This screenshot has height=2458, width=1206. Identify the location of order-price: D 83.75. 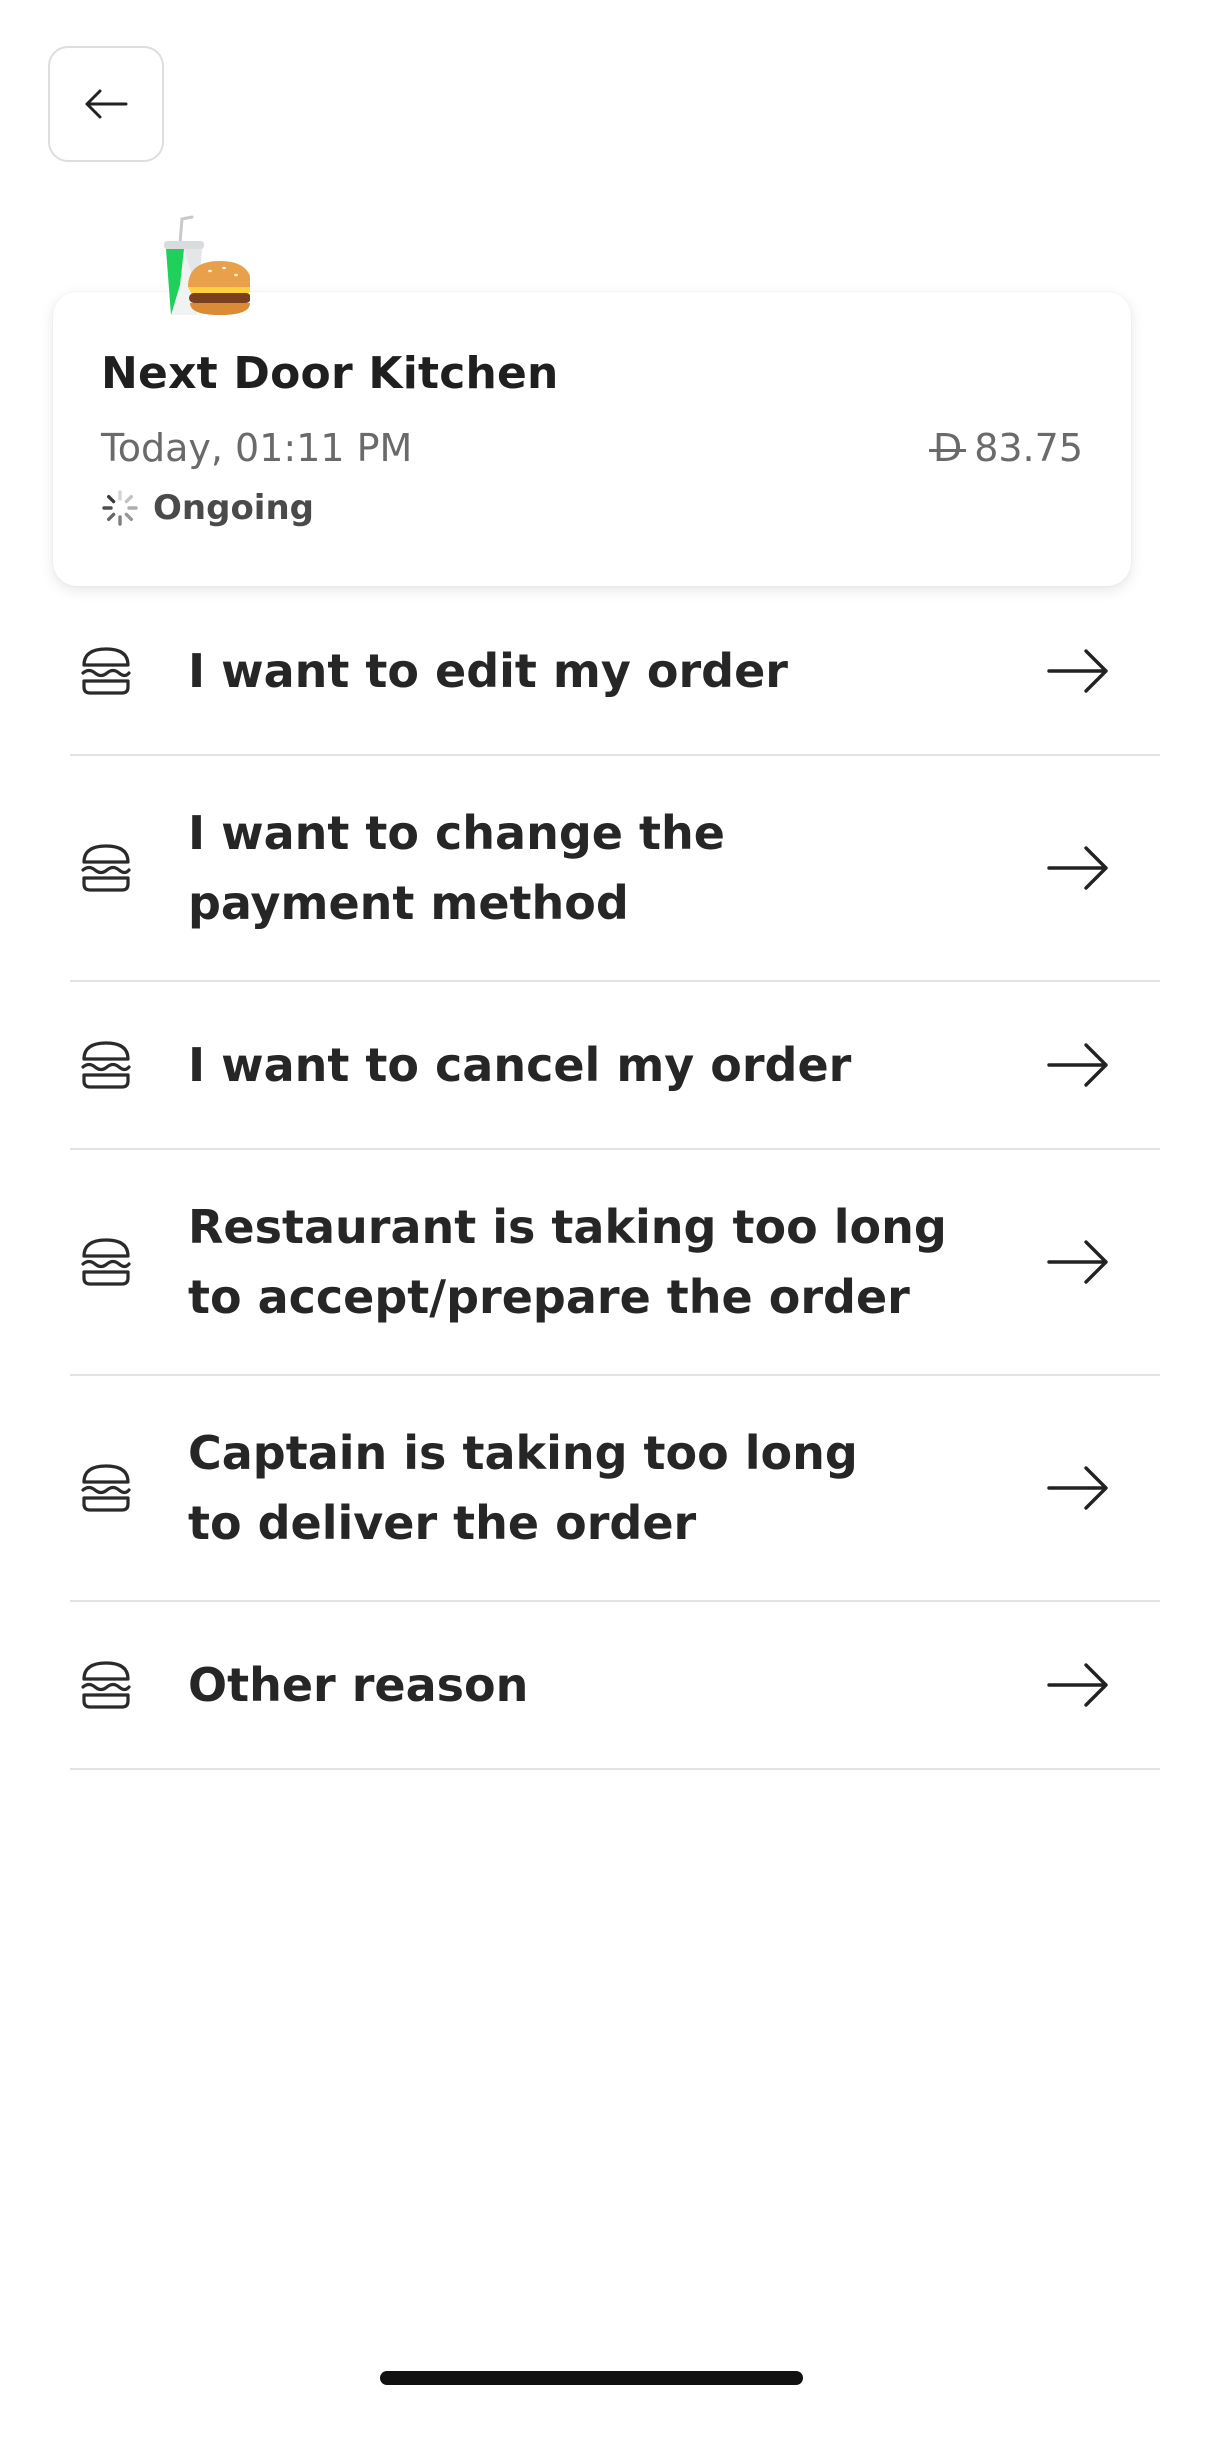
(1005, 448).